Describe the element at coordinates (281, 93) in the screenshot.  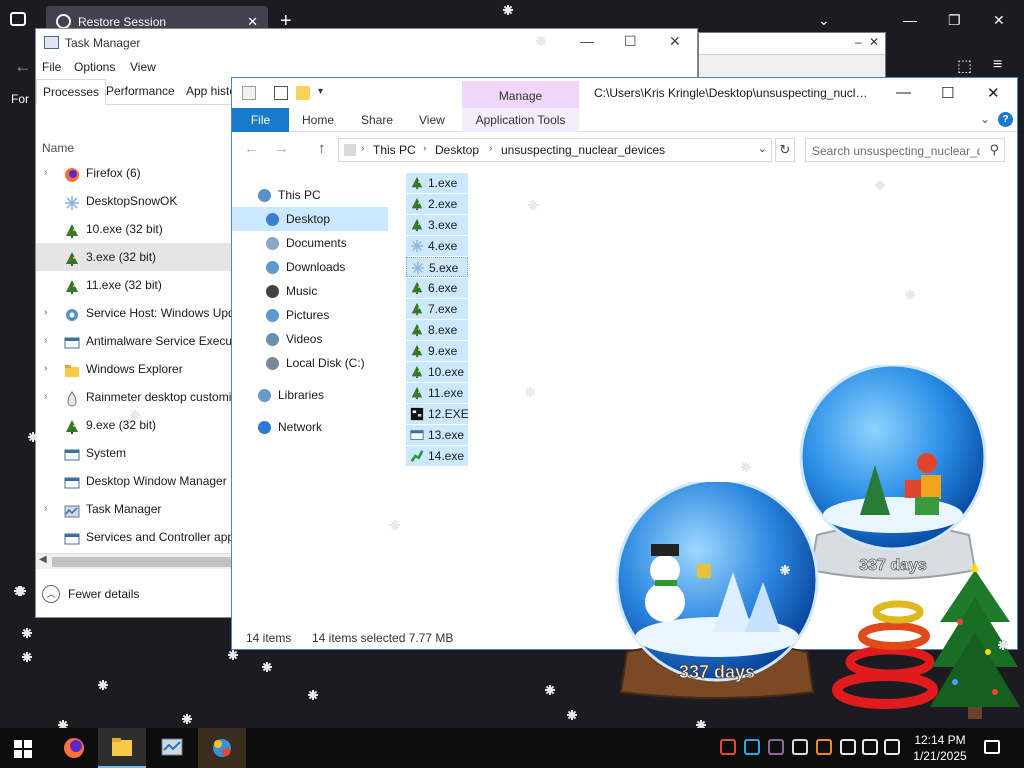
I see `properties-icon` at that location.